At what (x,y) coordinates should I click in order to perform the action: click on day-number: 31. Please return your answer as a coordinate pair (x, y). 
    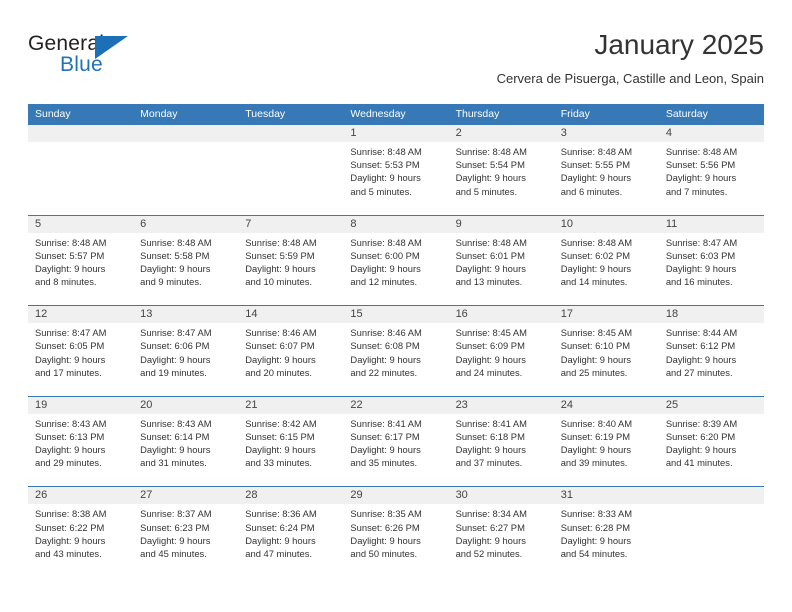
    Looking at the image, I should click on (606, 496).